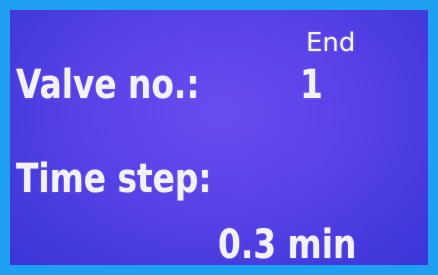 The image size is (438, 275). What do you see at coordinates (114, 179) in the screenshot?
I see `time-step-label: Time step:` at bounding box center [114, 179].